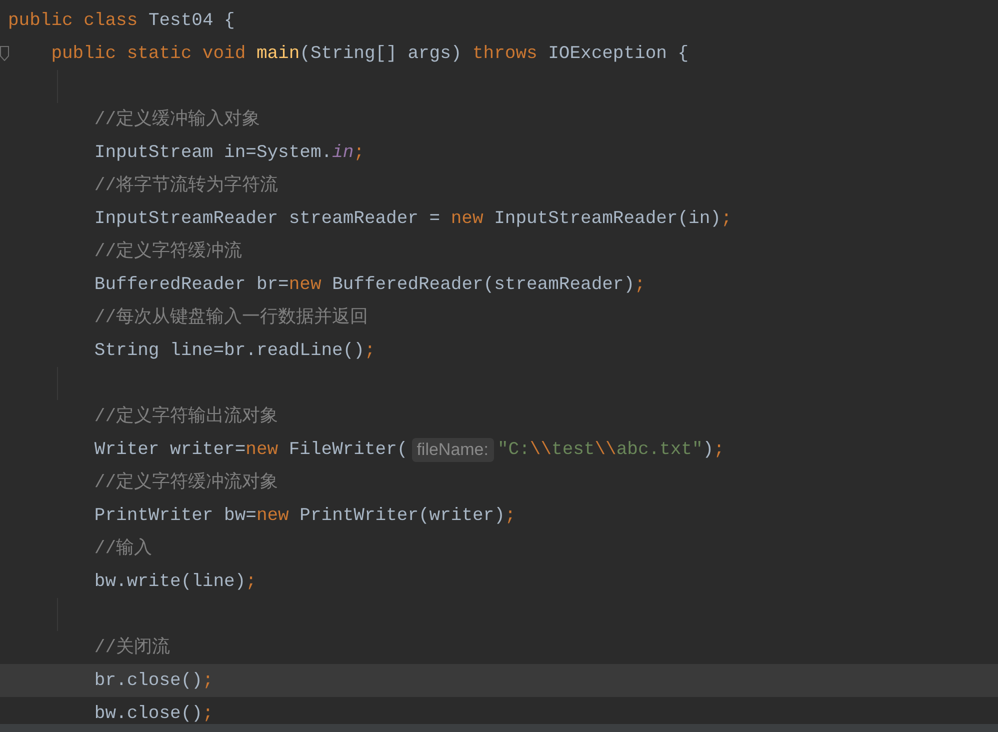  I want to click on code-text: public static void main(String[] args) throws IOException {, so click(369, 53).